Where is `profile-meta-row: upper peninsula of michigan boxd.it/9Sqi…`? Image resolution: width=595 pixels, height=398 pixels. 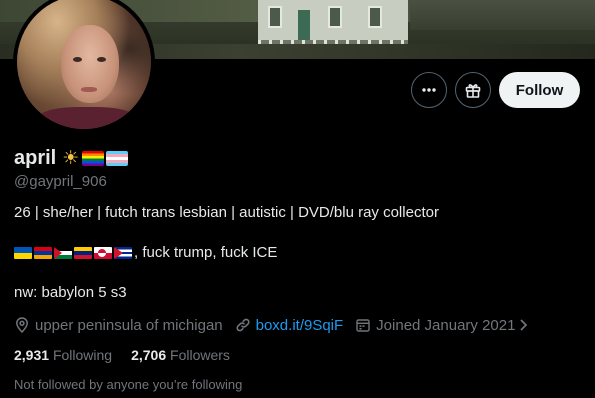 profile-meta-row: upper peninsula of michigan boxd.it/9Sqi… is located at coordinates (279, 325).